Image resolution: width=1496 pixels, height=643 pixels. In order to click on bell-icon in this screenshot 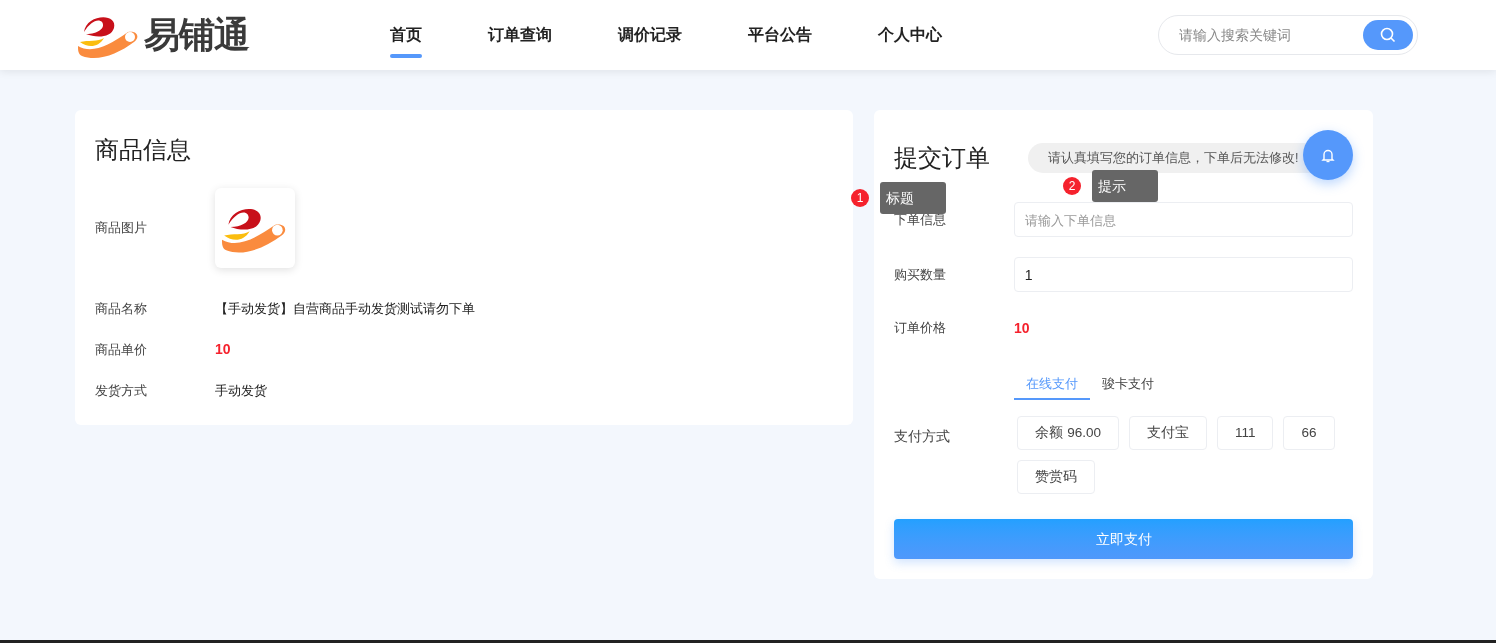, I will do `click(1328, 155)`.